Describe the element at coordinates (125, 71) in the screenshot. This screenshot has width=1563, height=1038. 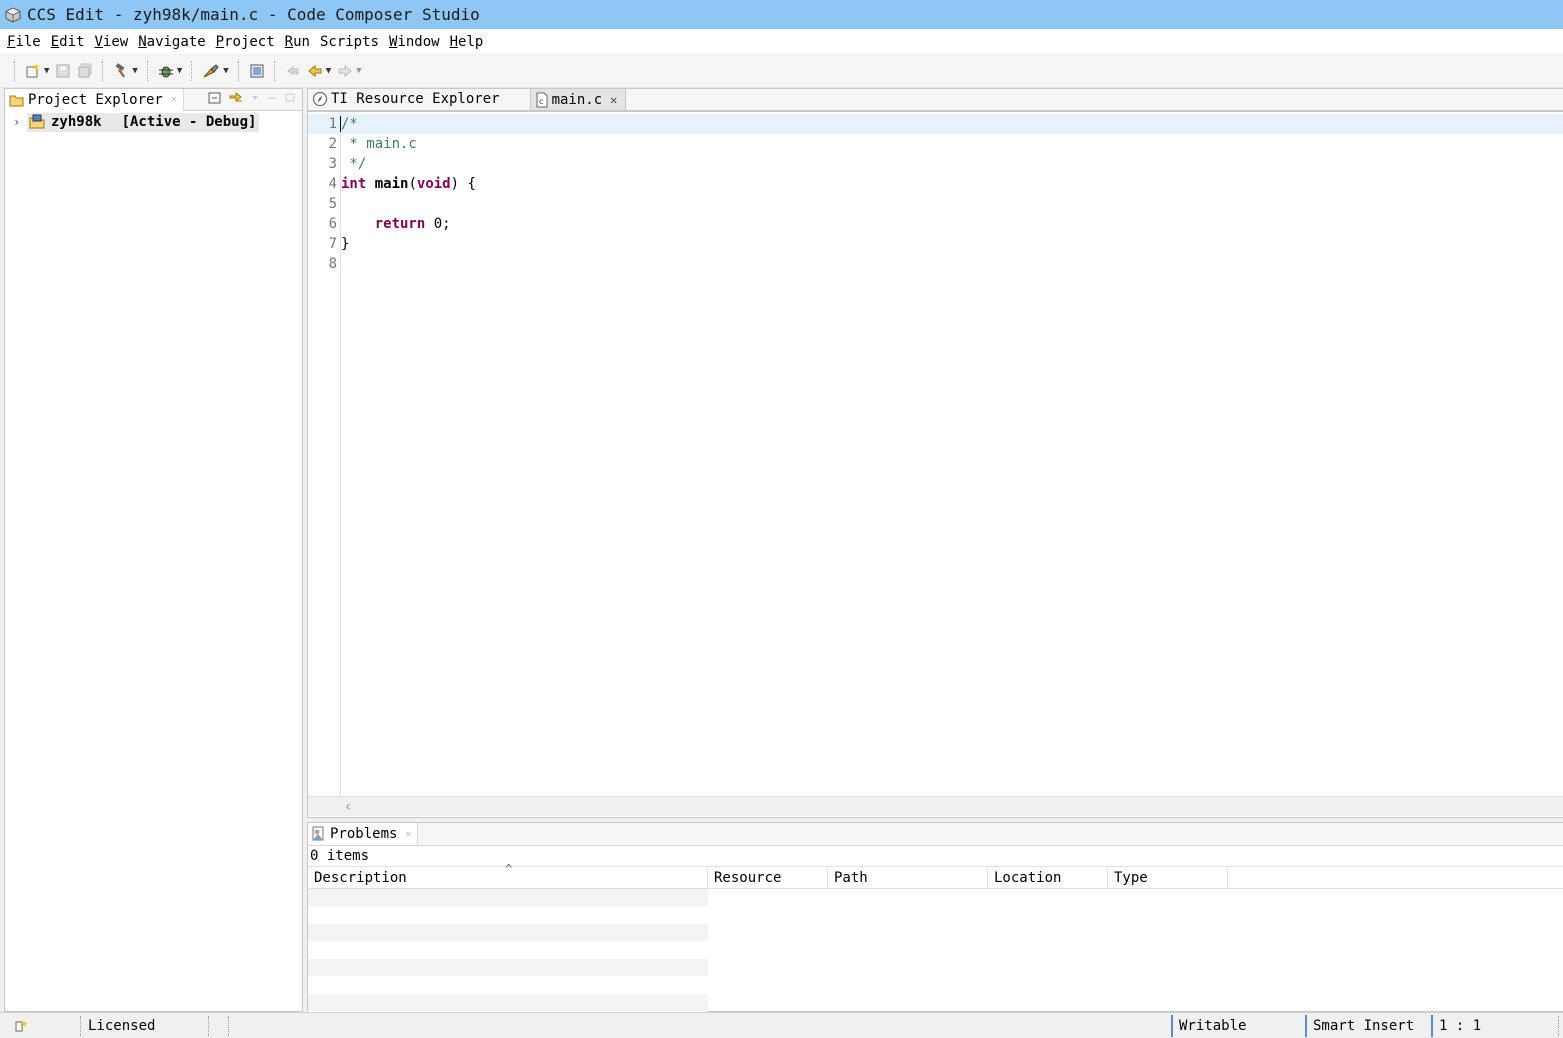
I see `build-button: ▼` at that location.